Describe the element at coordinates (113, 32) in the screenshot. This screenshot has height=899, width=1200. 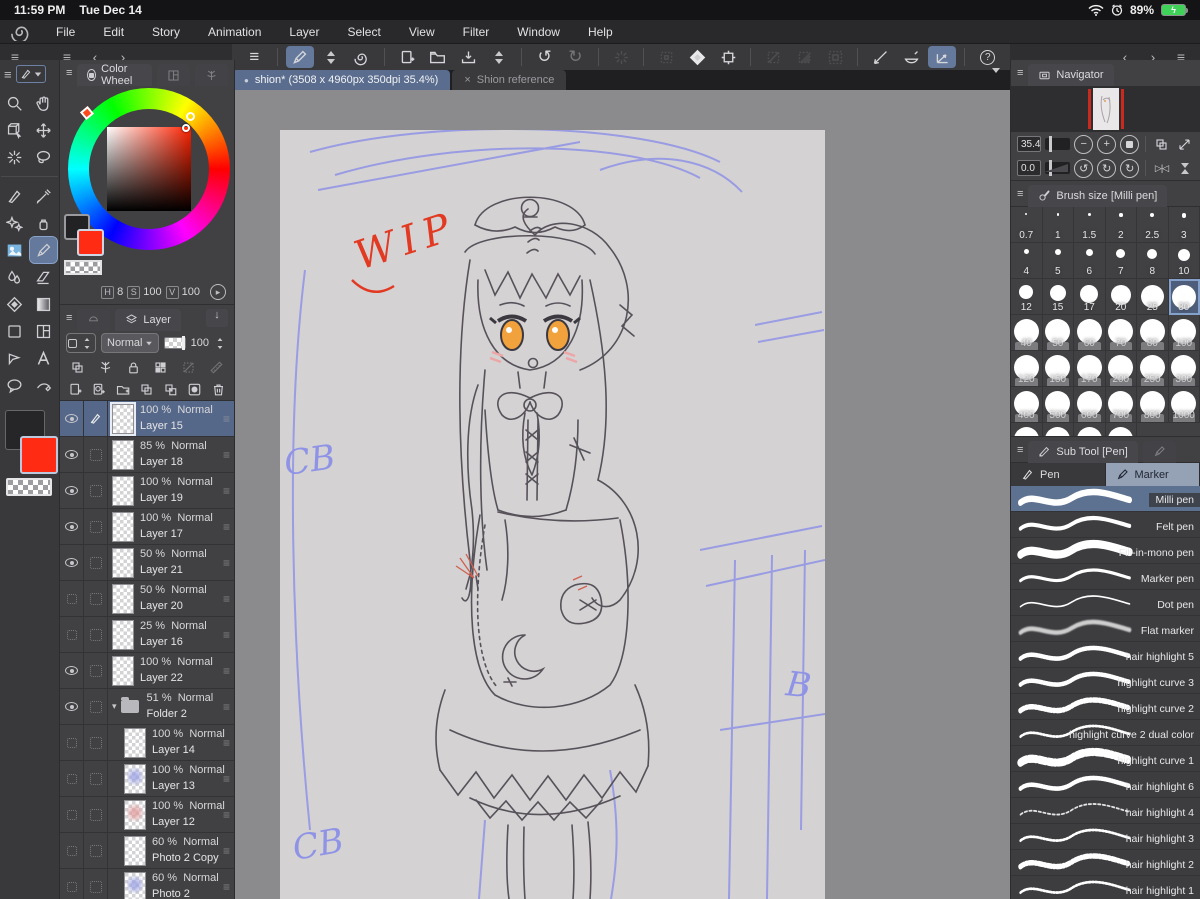
I see `menu-item: Edit` at that location.